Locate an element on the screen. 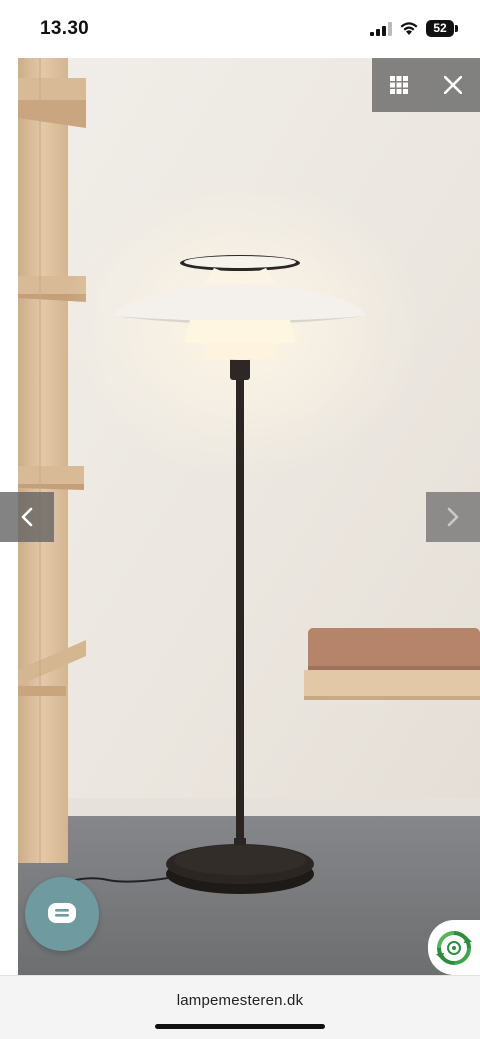 This screenshot has height=1039, width=480. url-text: lampemesteren.dk is located at coordinates (240, 1000).